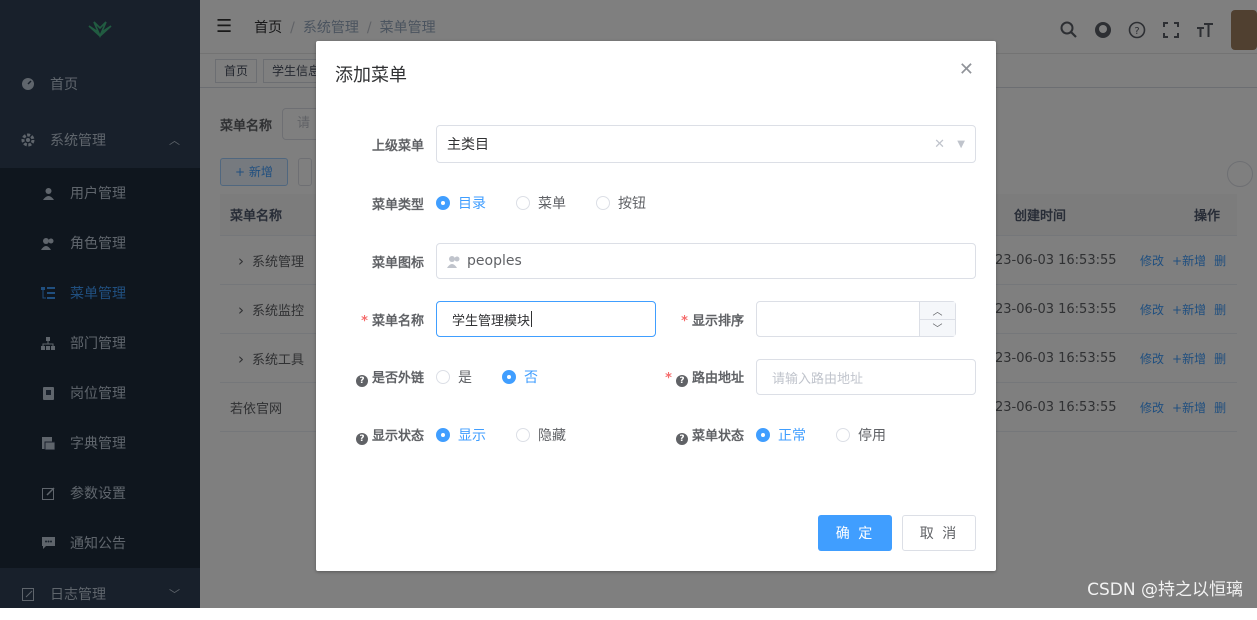 This screenshot has height=620, width=1257. I want to click on sort-stepper: ︿ ﹀, so click(856, 319).